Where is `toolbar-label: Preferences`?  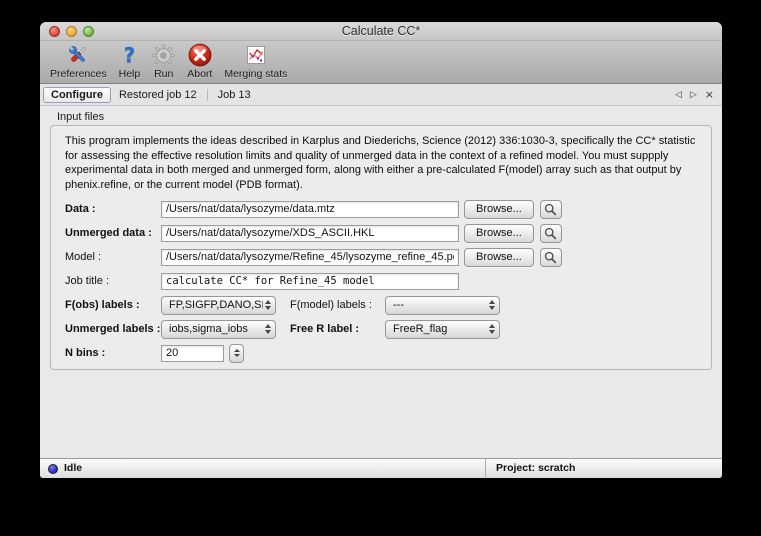
toolbar-label: Preferences is located at coordinates (78, 74).